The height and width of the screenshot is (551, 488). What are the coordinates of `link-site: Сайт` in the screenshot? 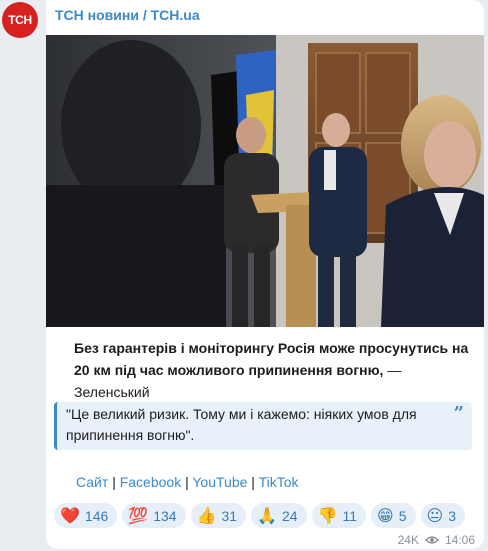 It's located at (92, 482).